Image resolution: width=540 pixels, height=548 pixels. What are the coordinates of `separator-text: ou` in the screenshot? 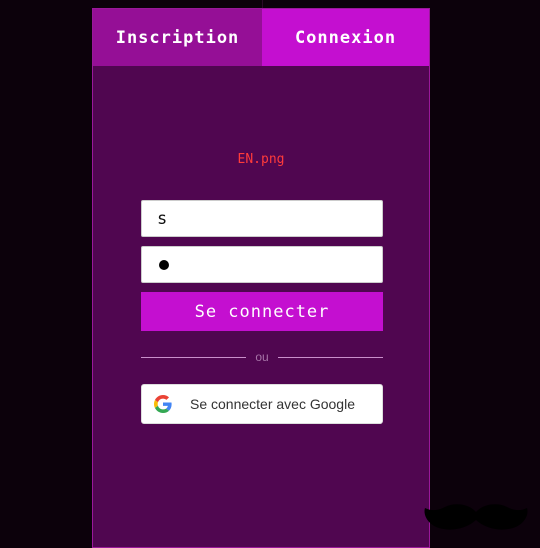 It's located at (262, 357).